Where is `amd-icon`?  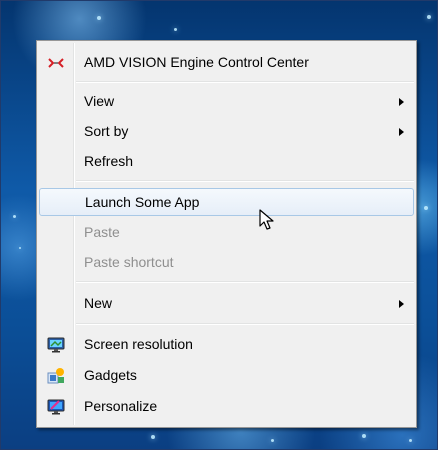 amd-icon is located at coordinates (56, 63).